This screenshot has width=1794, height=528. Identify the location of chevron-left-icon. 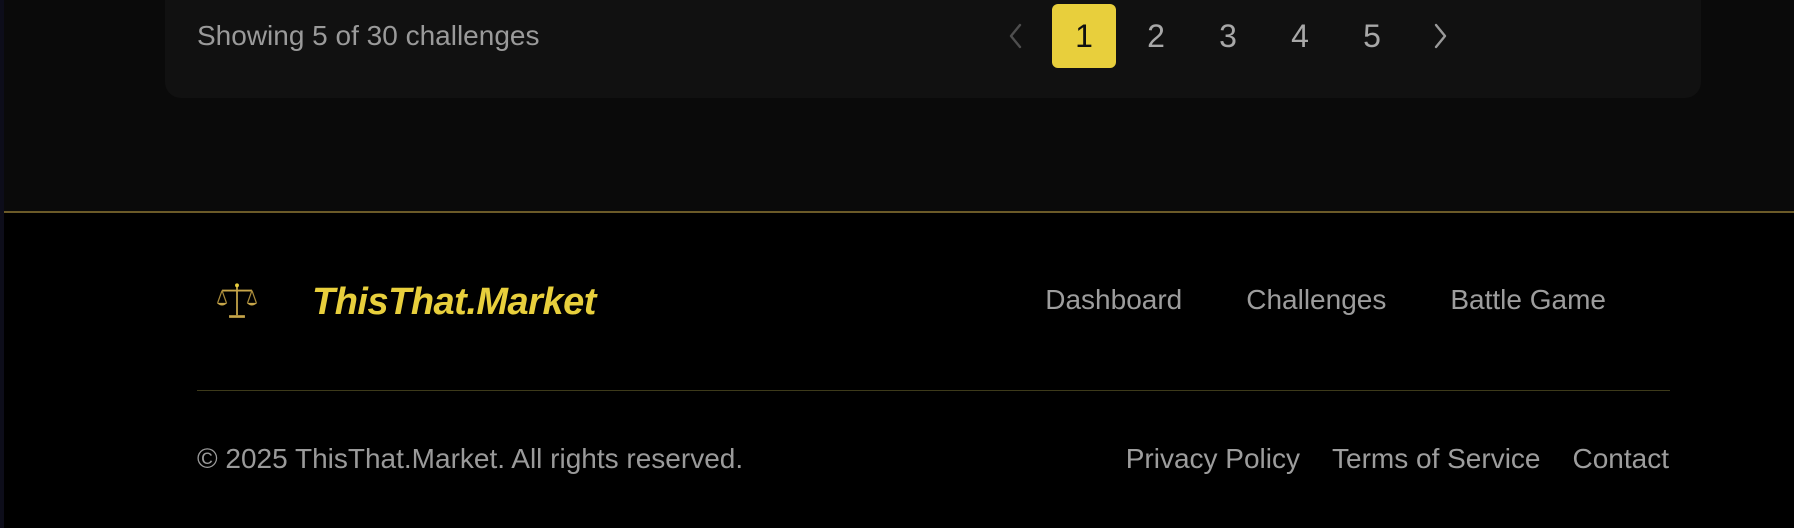
(1016, 36).